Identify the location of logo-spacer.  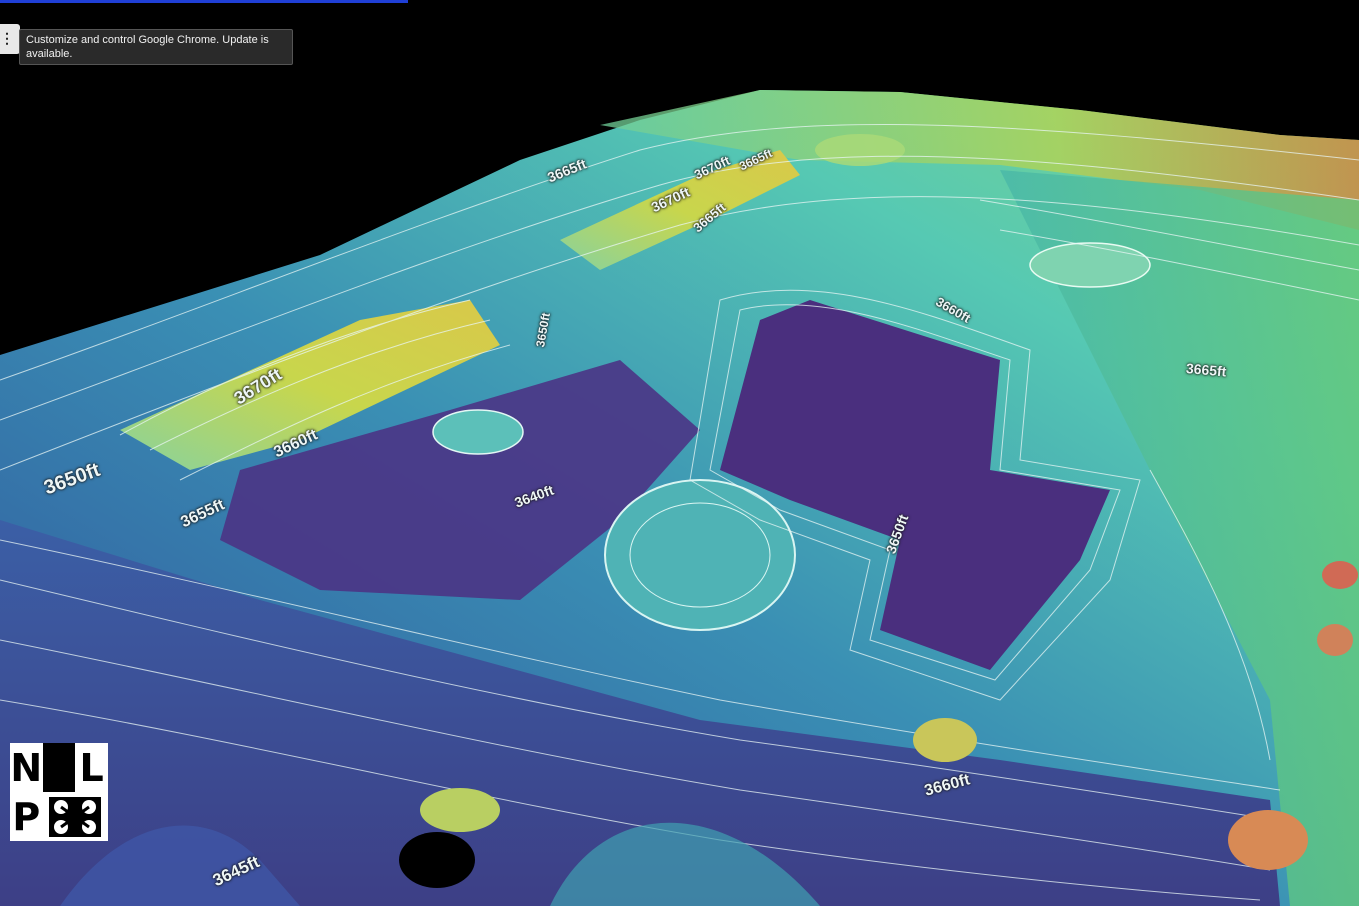
(59, 767).